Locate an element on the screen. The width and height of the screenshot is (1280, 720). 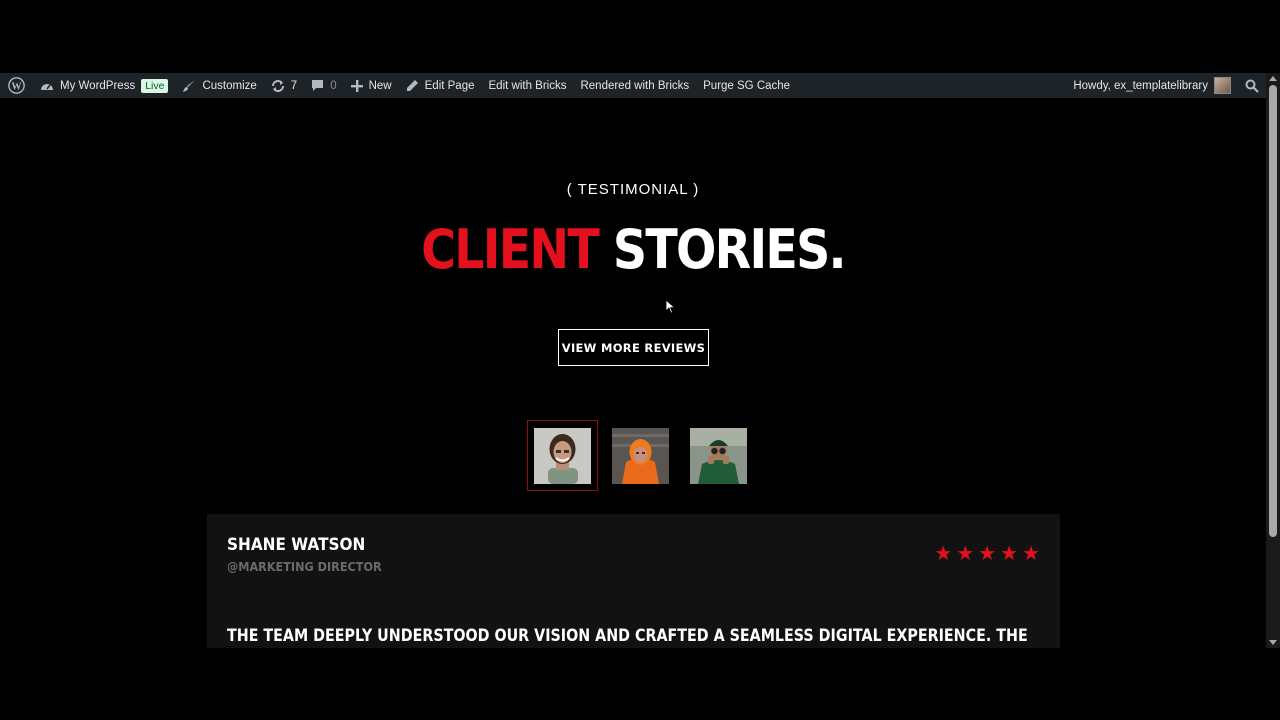
comments-count: 0 is located at coordinates (333, 85).